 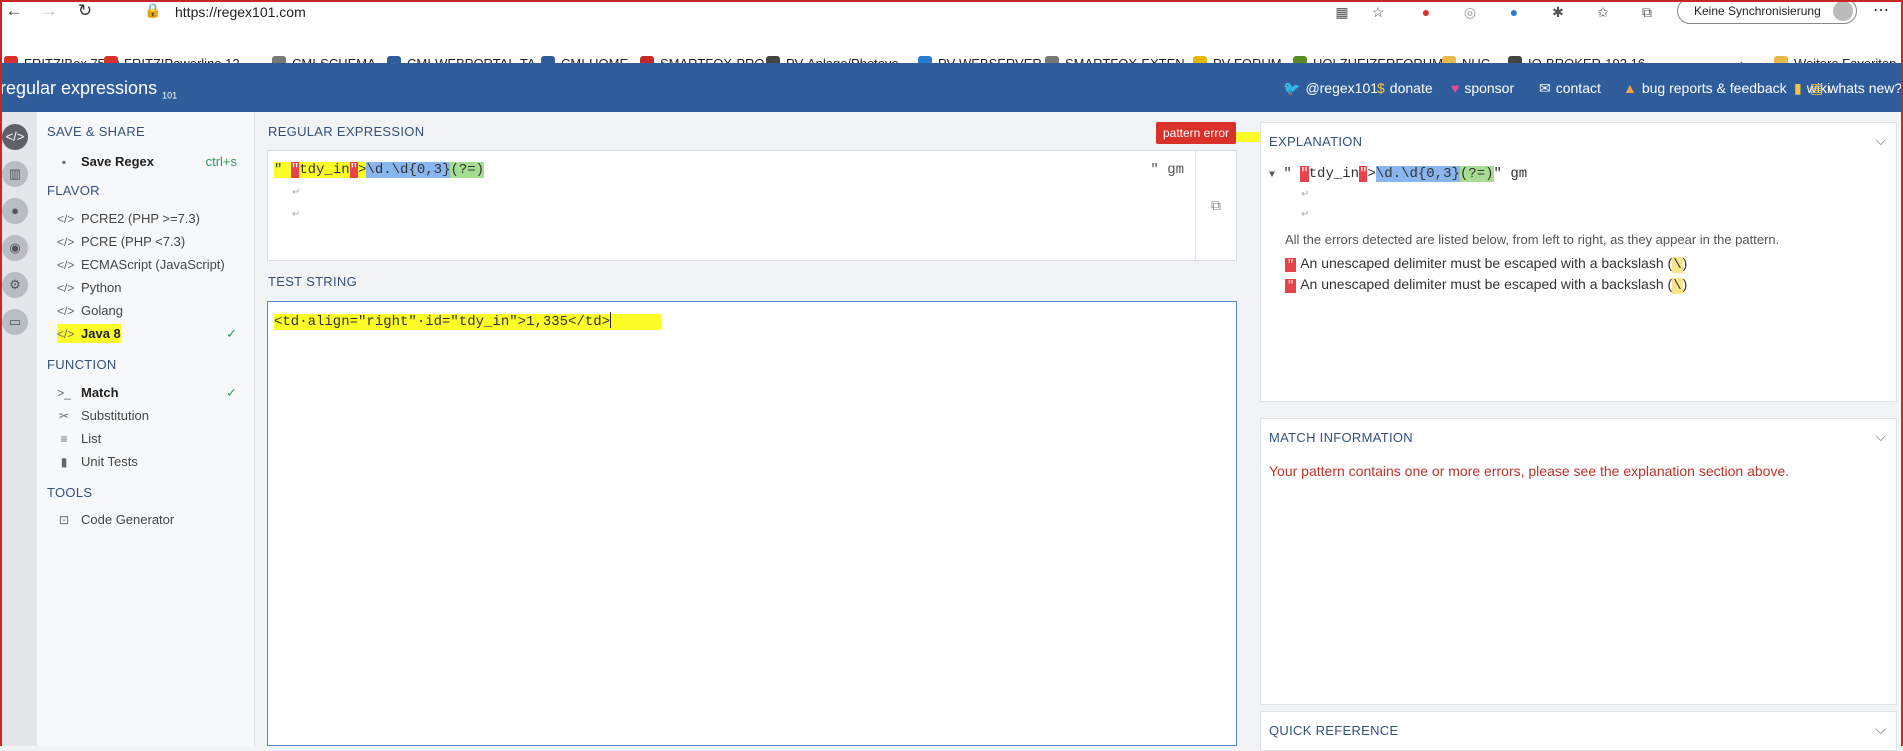 I want to click on book-icon: ▮, so click(x=1798, y=88).